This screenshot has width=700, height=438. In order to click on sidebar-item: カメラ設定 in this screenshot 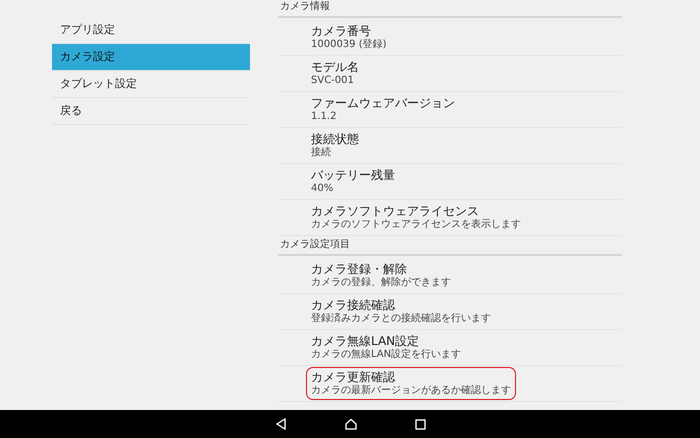, I will do `click(151, 57)`.